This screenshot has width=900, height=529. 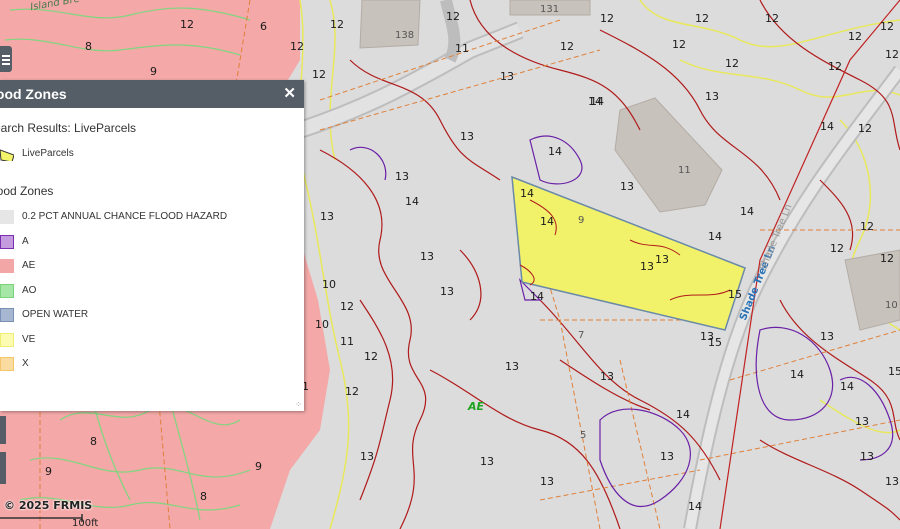 What do you see at coordinates (48, 153) in the screenshot?
I see `legend-label: LiveParcels` at bounding box center [48, 153].